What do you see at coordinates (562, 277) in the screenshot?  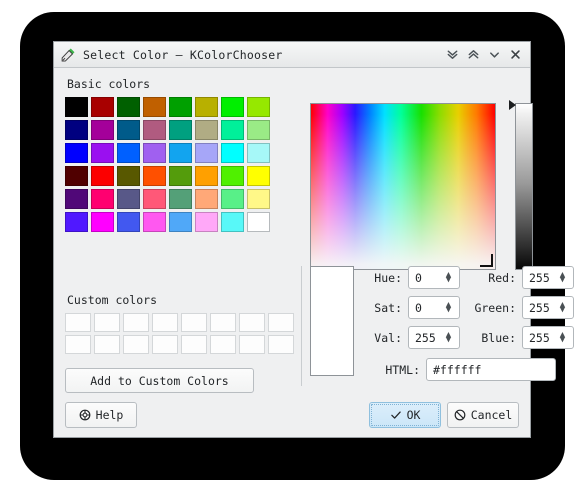 I see `red-stepper: ▲ ▼` at bounding box center [562, 277].